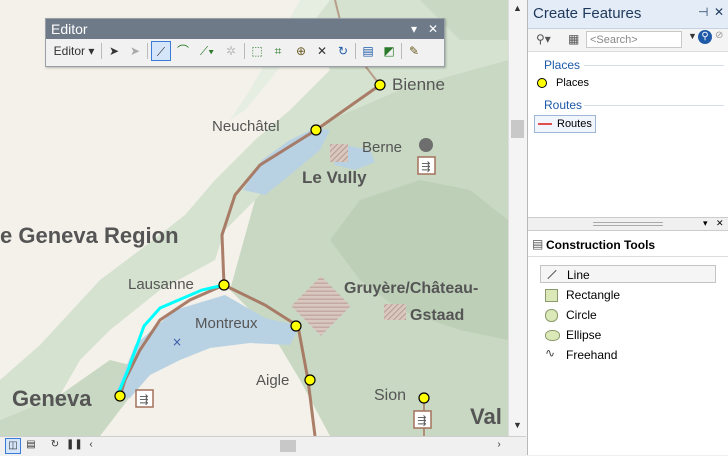 The image size is (728, 456). What do you see at coordinates (593, 295) in the screenshot?
I see `tool-rectangle-label: Rectangle` at bounding box center [593, 295].